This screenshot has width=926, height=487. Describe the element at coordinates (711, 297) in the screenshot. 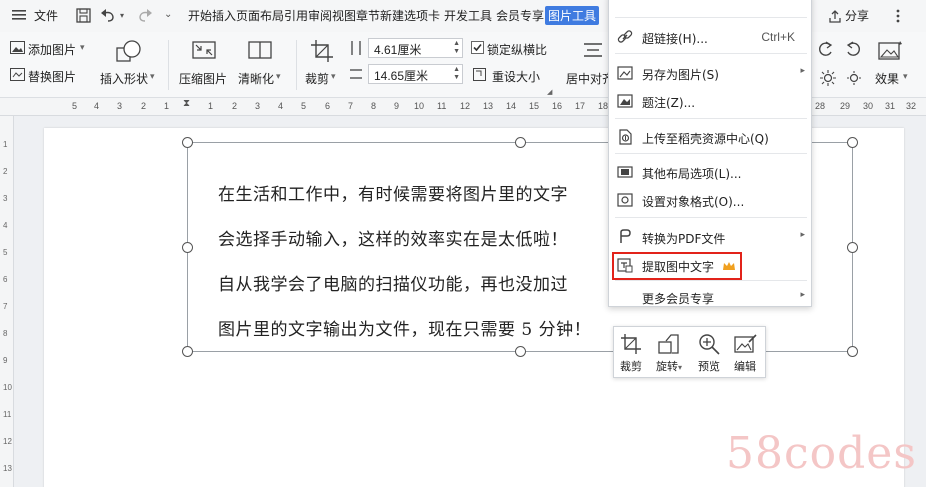

I see `menu-item-more-member: 更多会员专享 ▸` at that location.